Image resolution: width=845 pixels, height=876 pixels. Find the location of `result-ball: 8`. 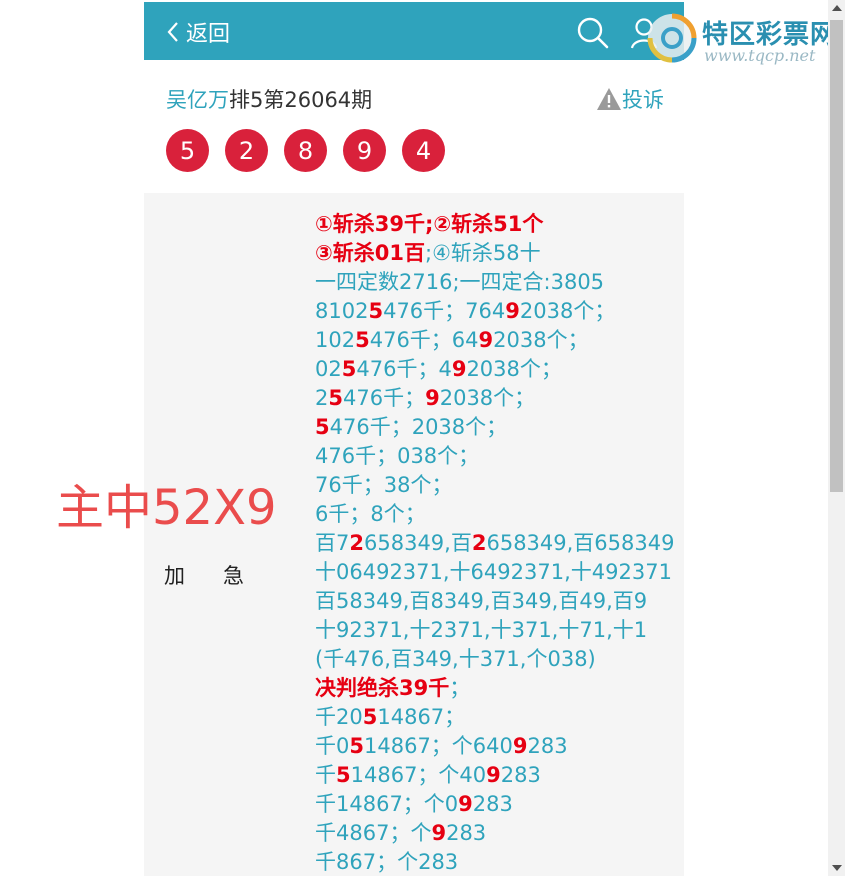

result-ball: 8 is located at coordinates (305, 150).